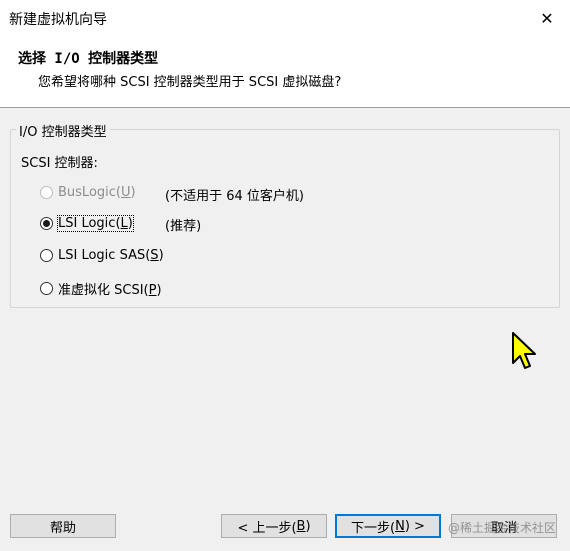 This screenshot has width=570, height=551. Describe the element at coordinates (274, 526) in the screenshot. I see `back-button: < 上一步(B)` at that location.